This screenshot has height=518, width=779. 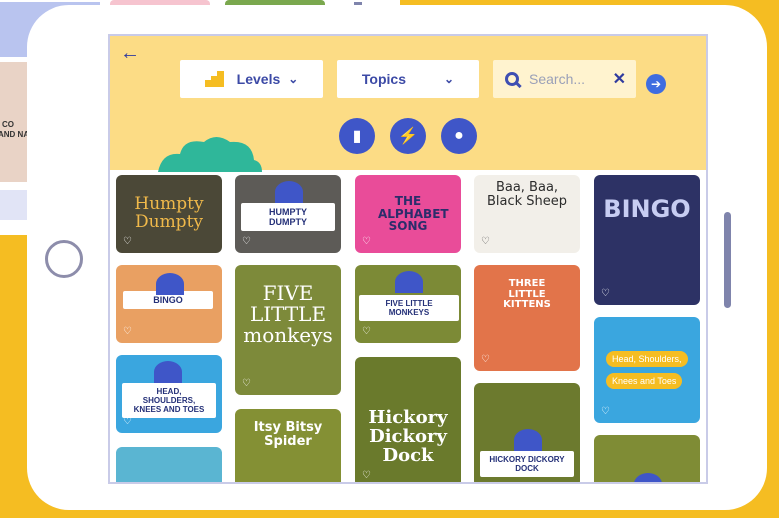 I want to click on tile-title-line: Head, Shoulders,, so click(x=647, y=359).